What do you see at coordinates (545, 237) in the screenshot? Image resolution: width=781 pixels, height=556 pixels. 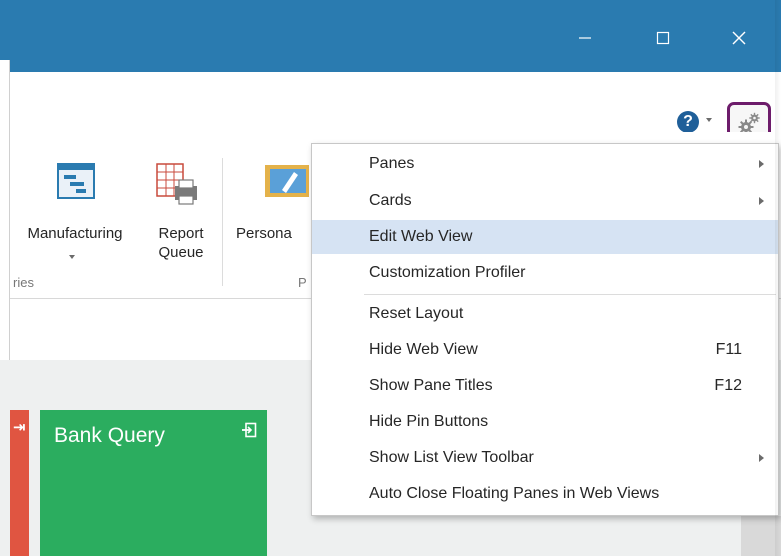 I see `menu-item-edit-web-view: Edit Web View` at bounding box center [545, 237].